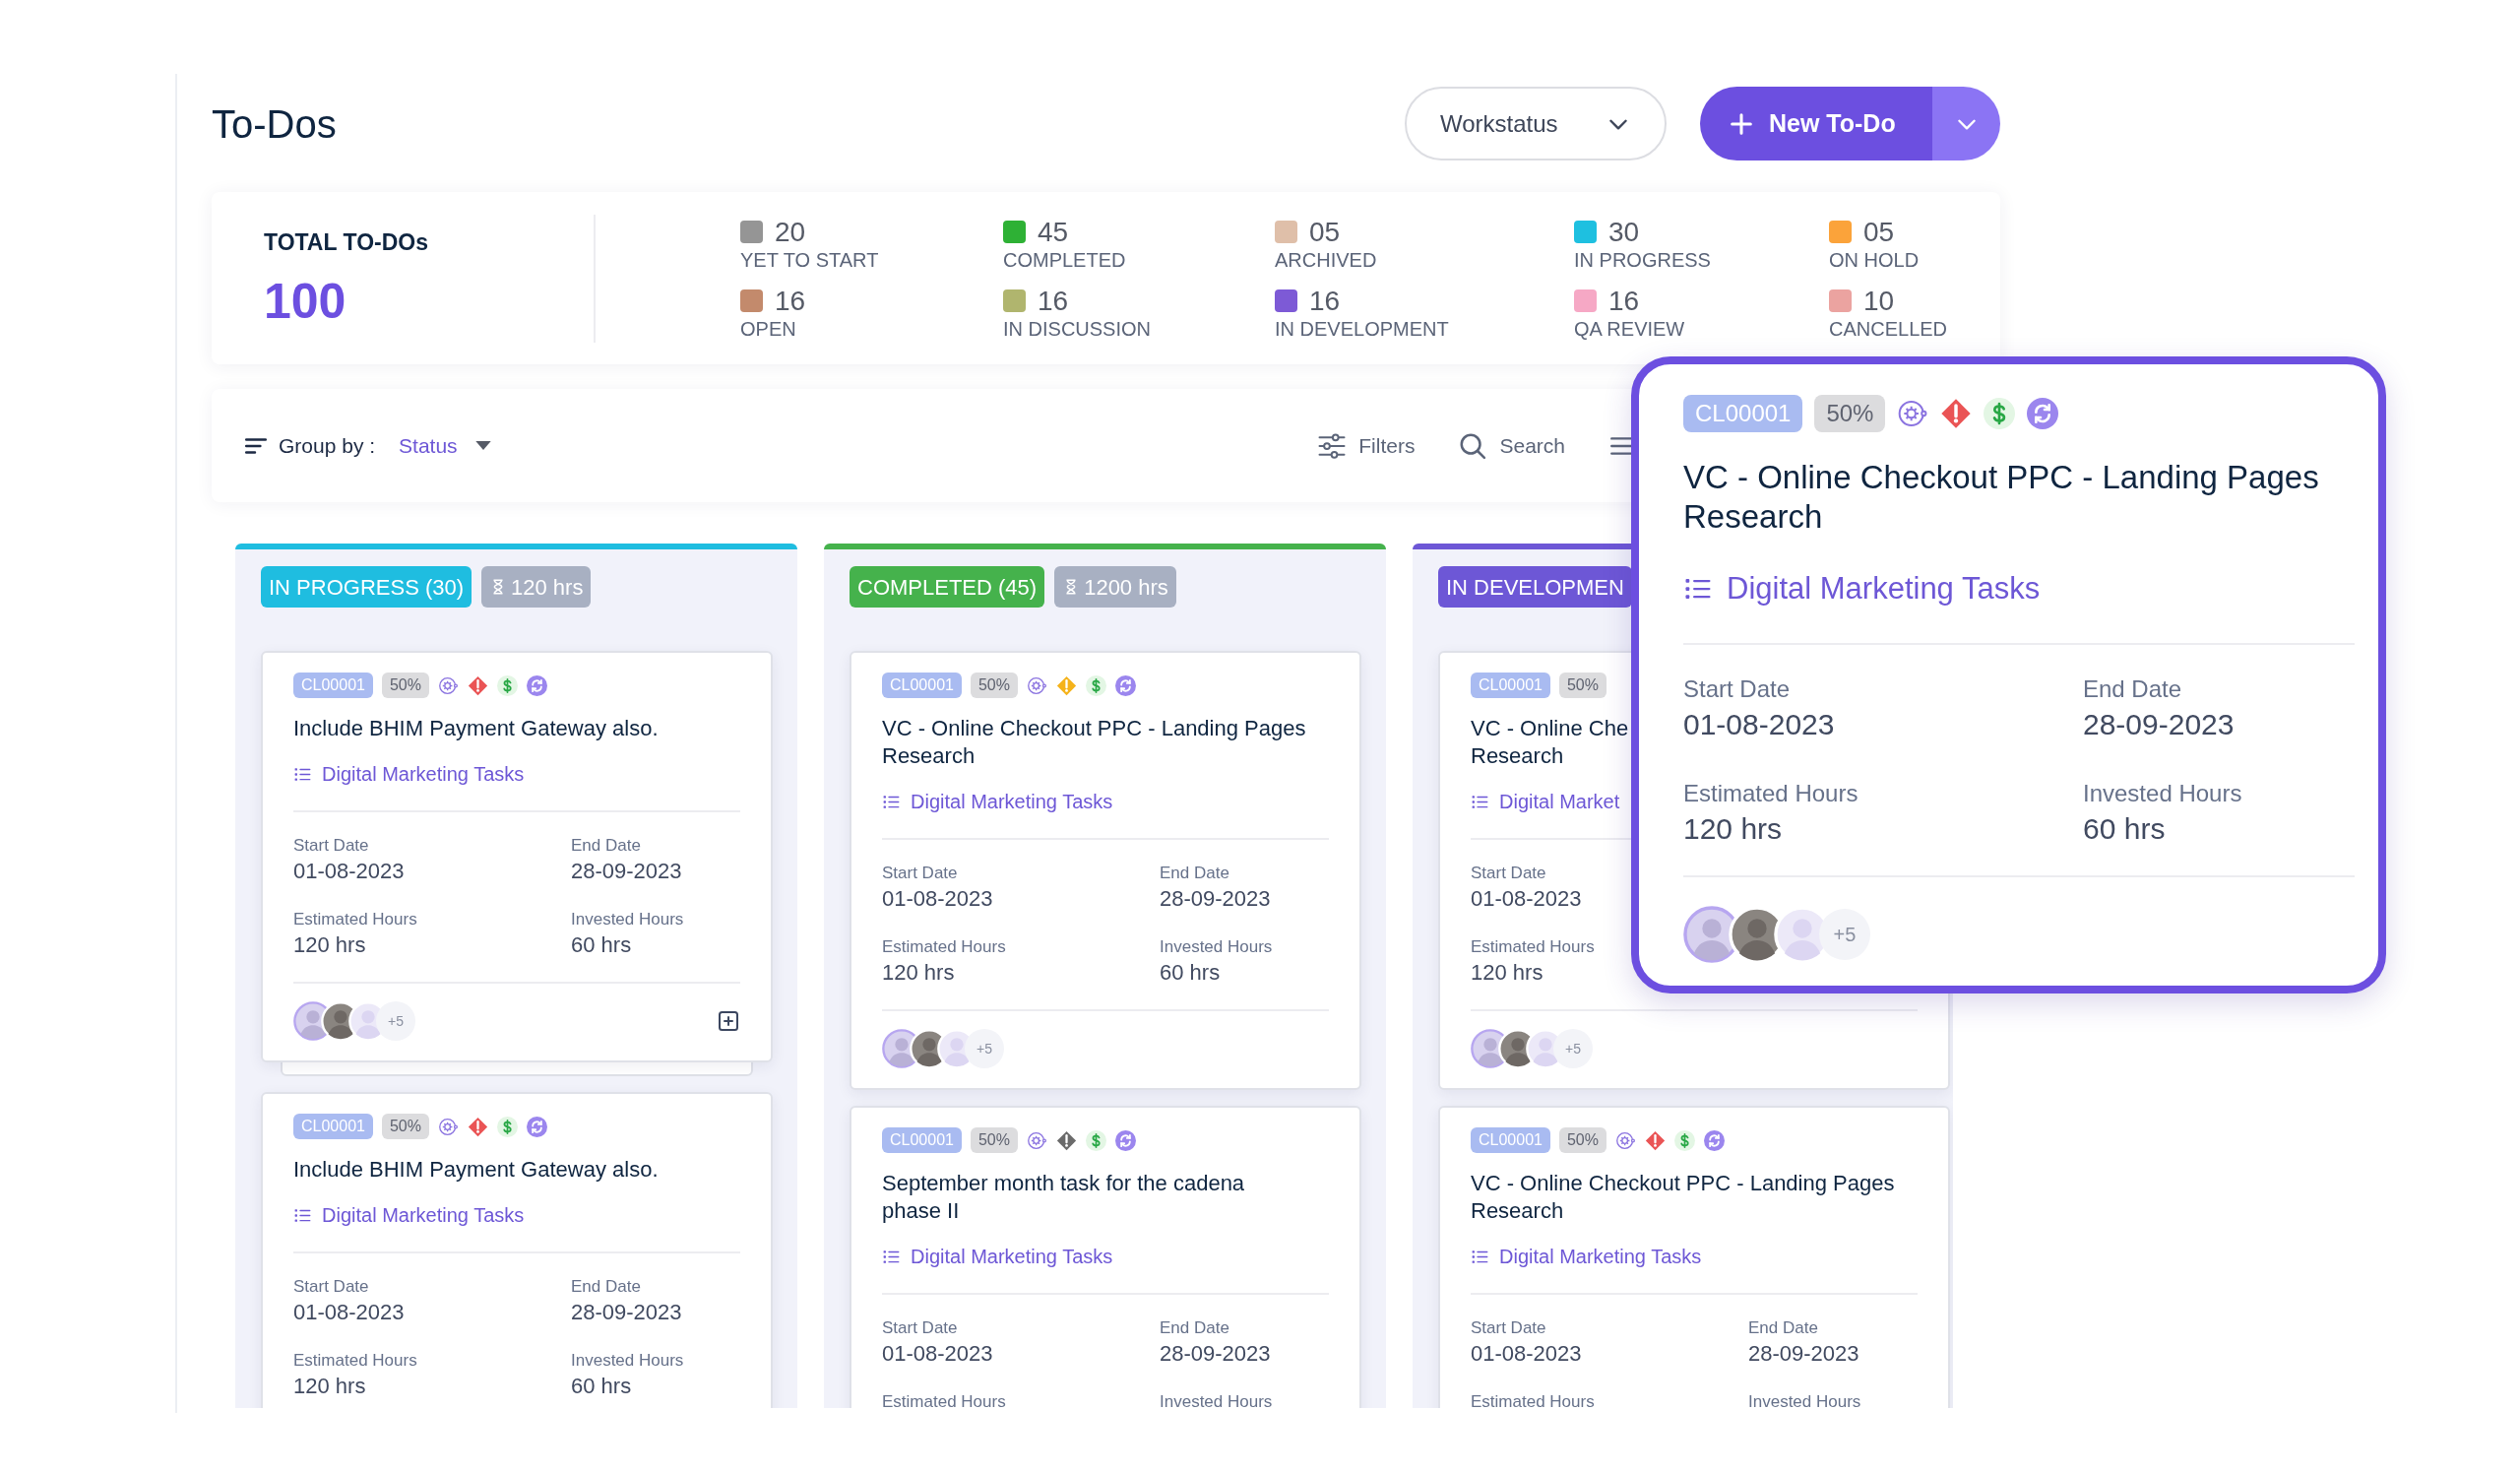  Describe the element at coordinates (327, 446) in the screenshot. I see `group-by-label: Group by :` at that location.